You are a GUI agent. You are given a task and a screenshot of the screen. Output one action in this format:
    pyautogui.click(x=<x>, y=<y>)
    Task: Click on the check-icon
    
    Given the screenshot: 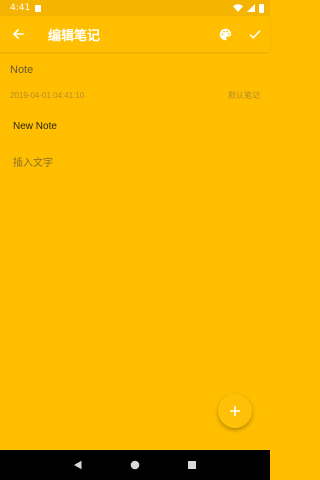 What is the action you would take?
    pyautogui.click(x=255, y=34)
    